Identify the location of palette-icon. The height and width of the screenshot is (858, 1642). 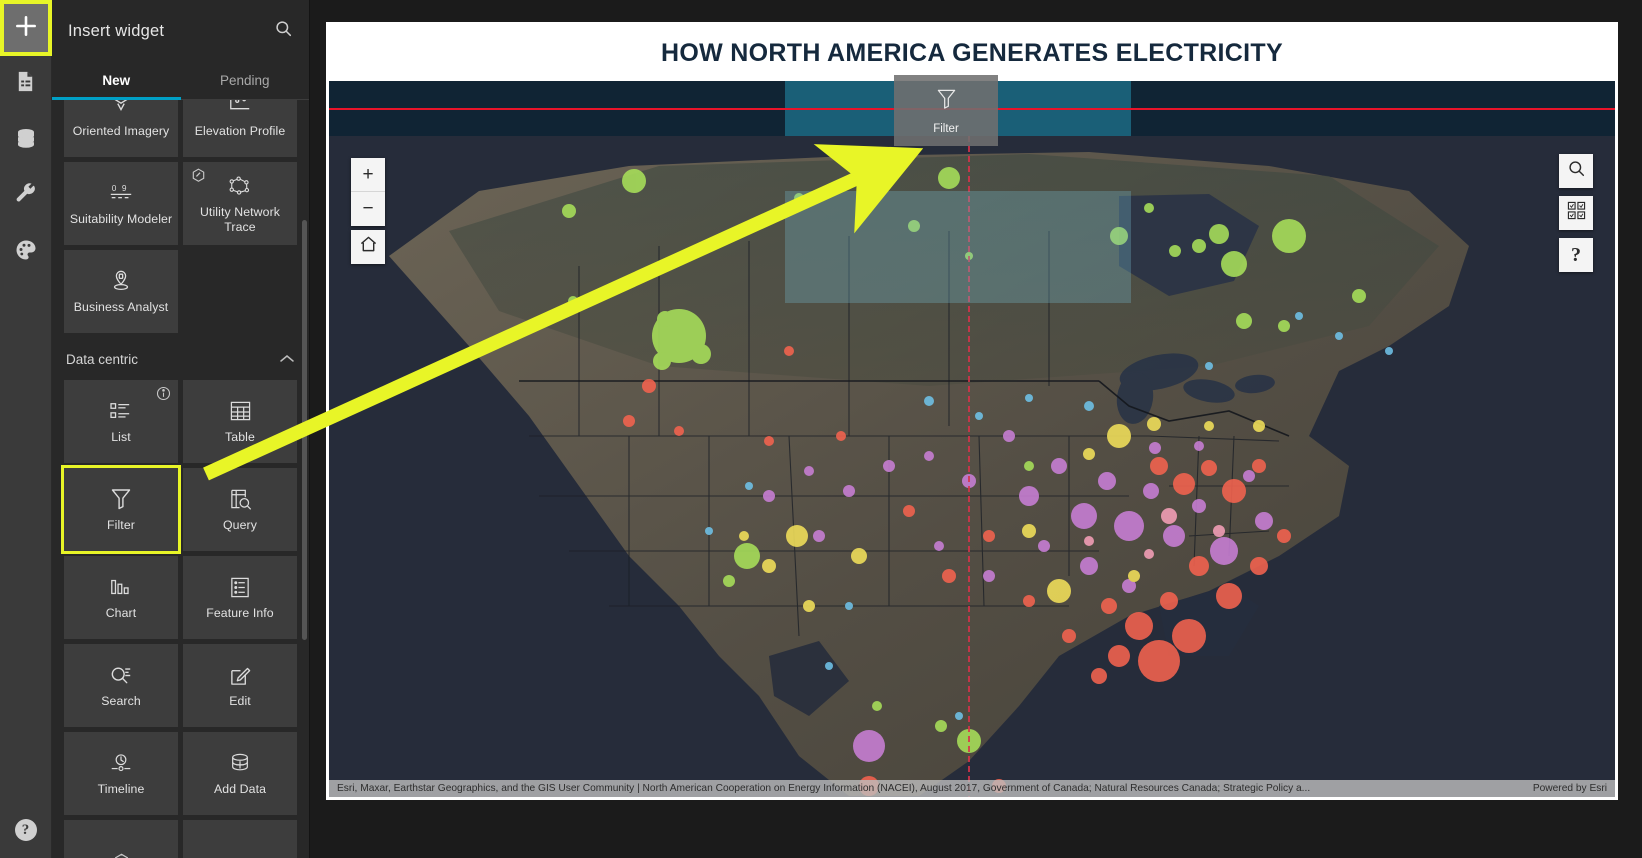
(26, 252).